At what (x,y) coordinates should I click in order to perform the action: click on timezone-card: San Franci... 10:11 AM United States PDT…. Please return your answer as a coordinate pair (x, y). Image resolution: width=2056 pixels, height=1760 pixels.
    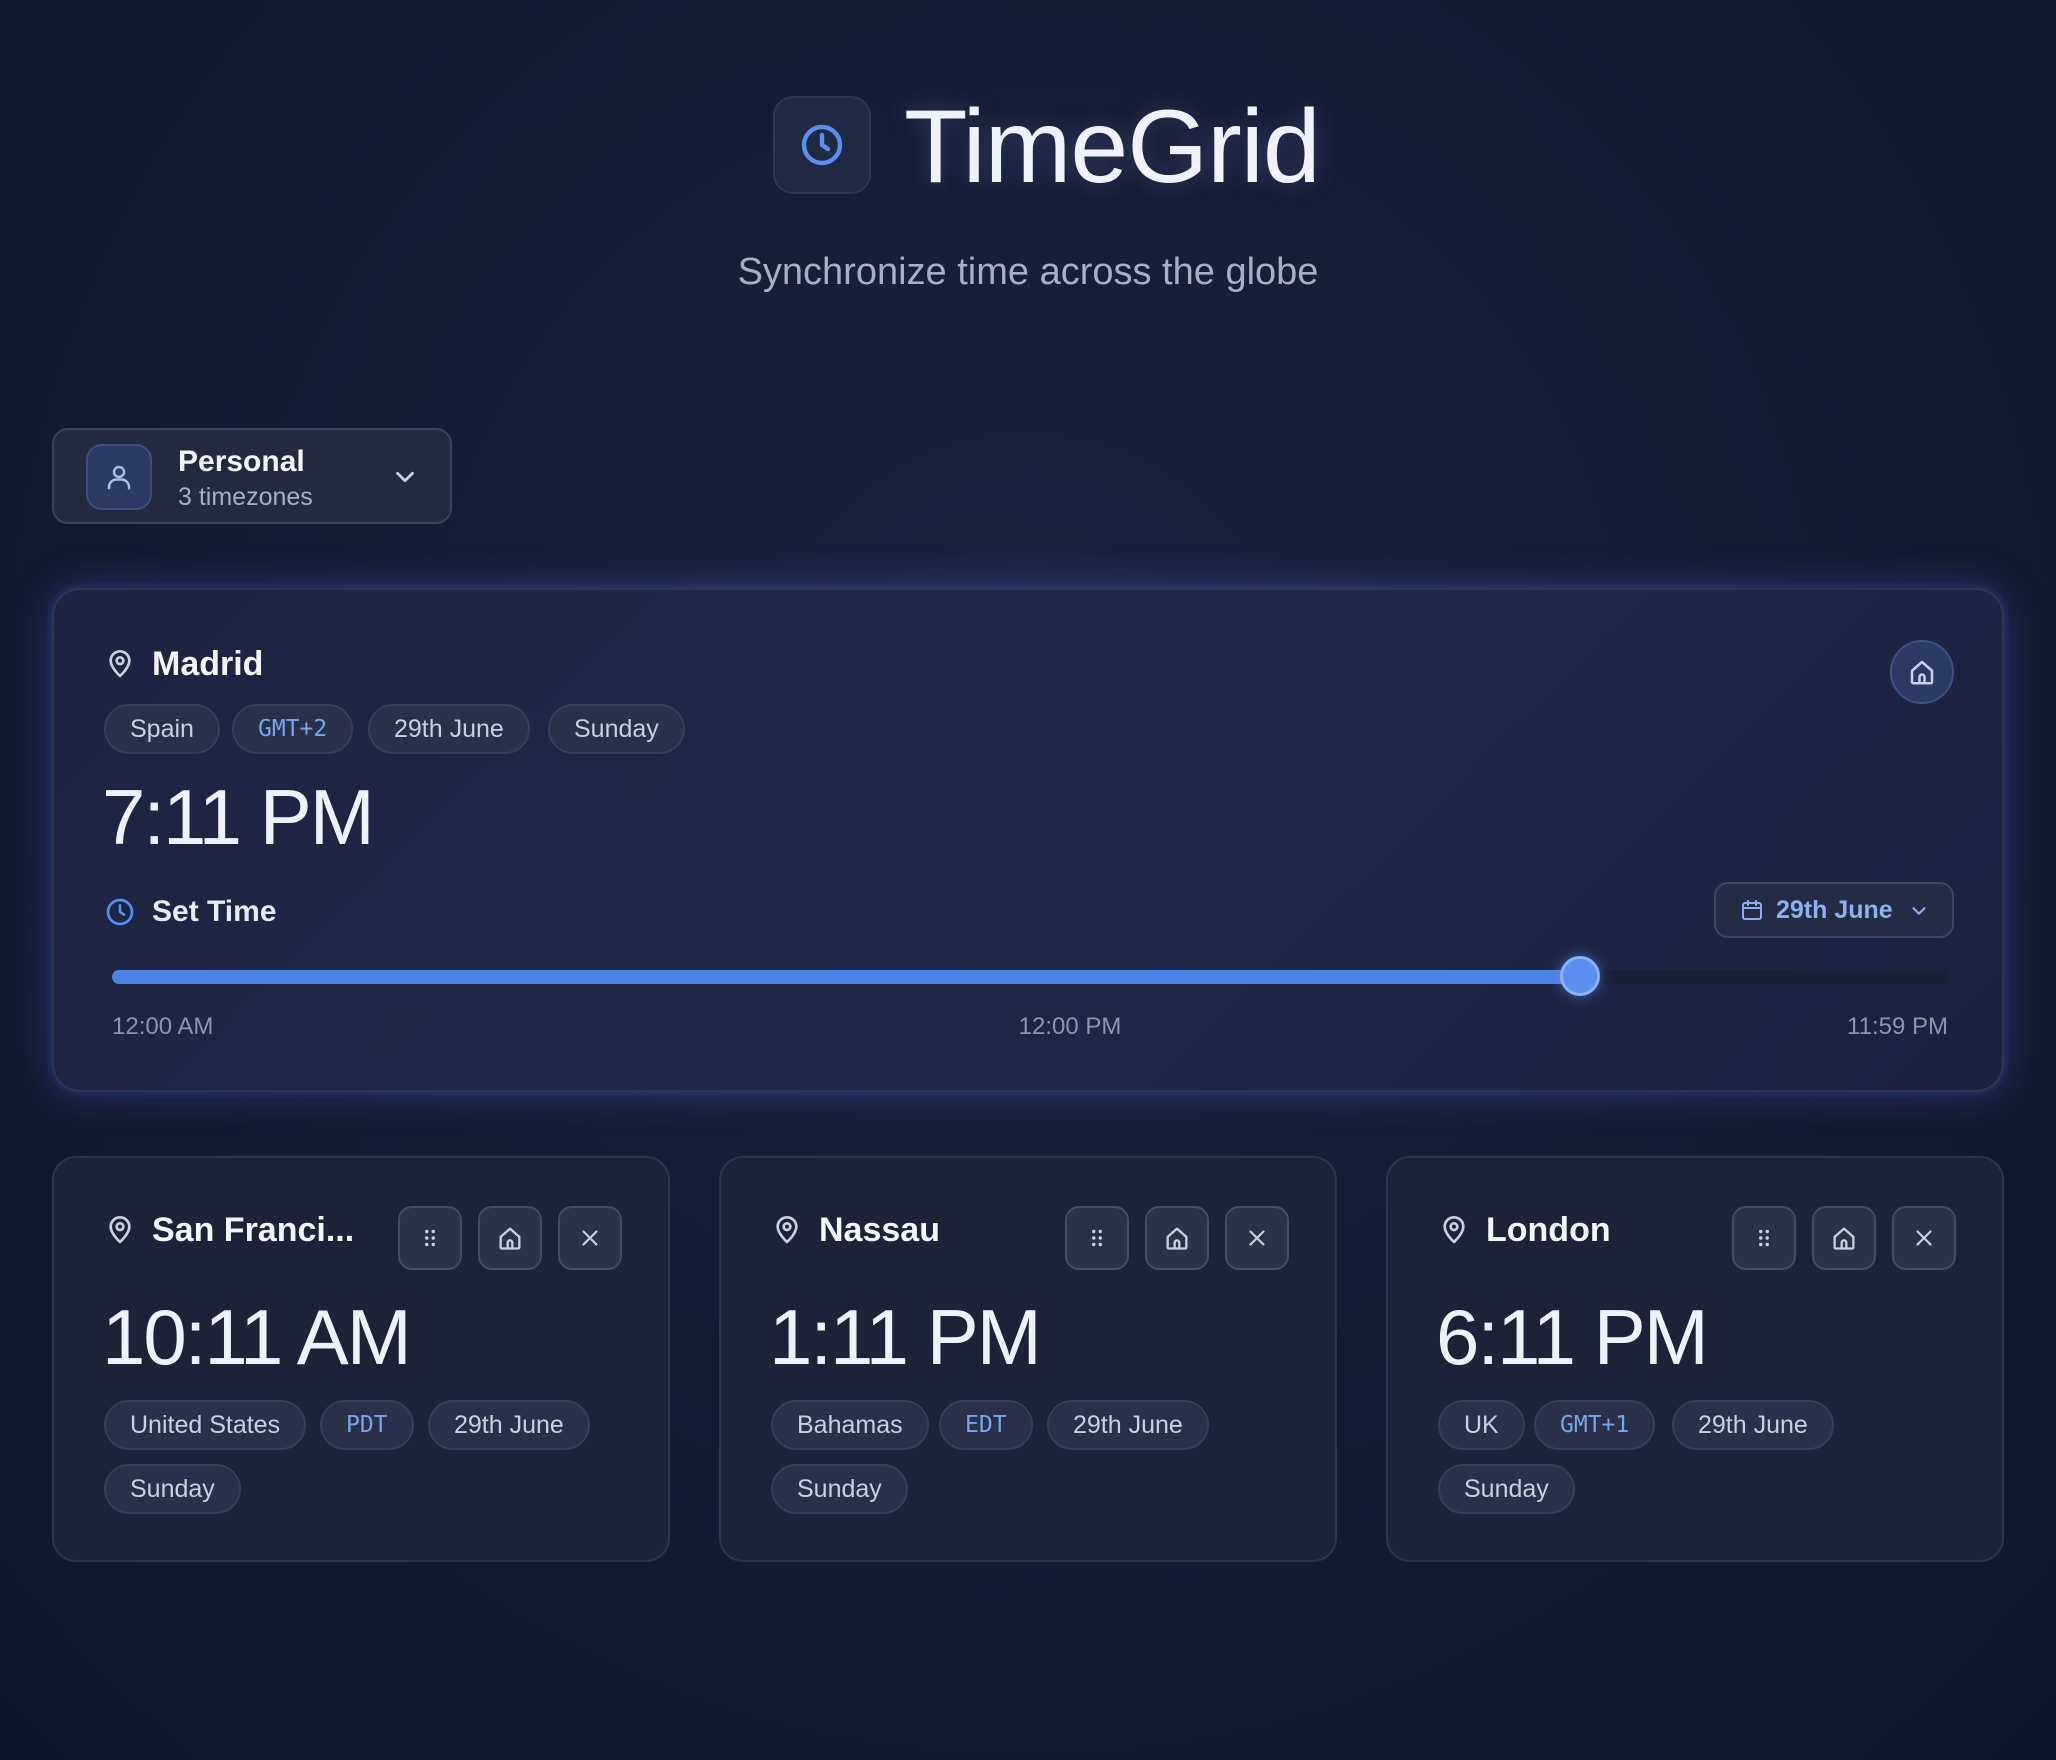
    Looking at the image, I should click on (361, 1359).